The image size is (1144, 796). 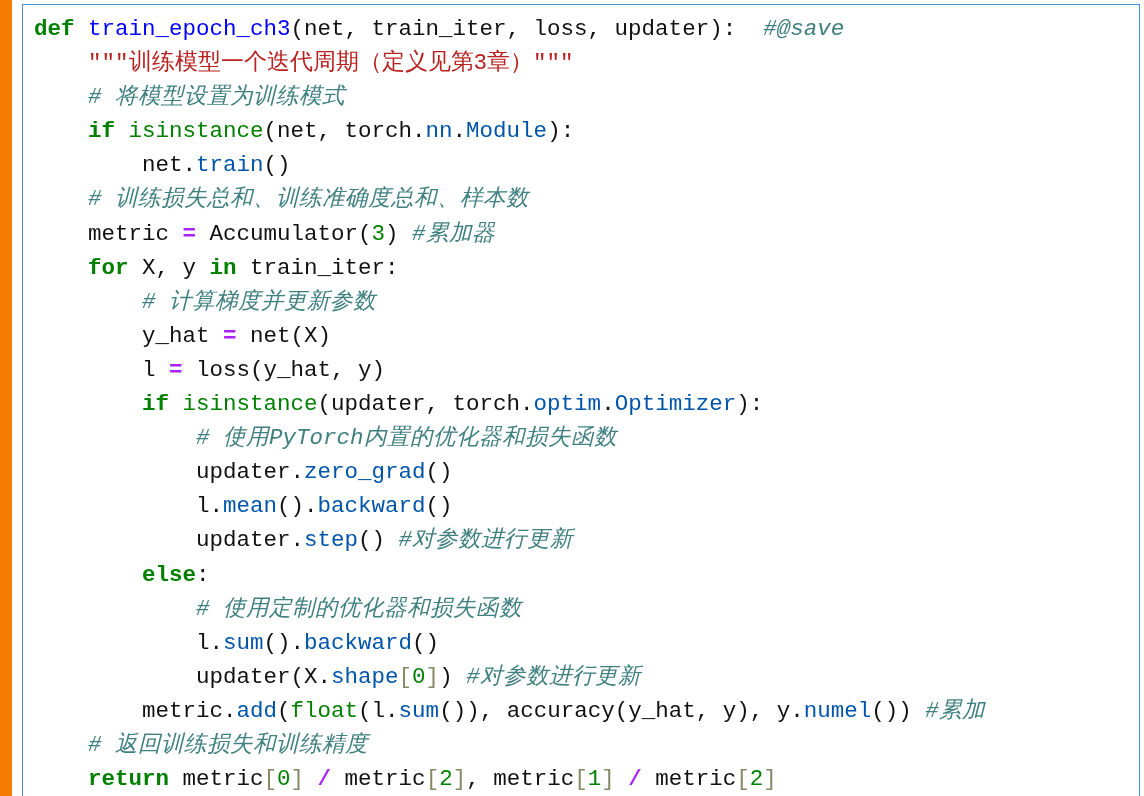 I want to click on code-line: if isinstance(updater, torch.optim.Optimizer):, so click(x=452, y=405).